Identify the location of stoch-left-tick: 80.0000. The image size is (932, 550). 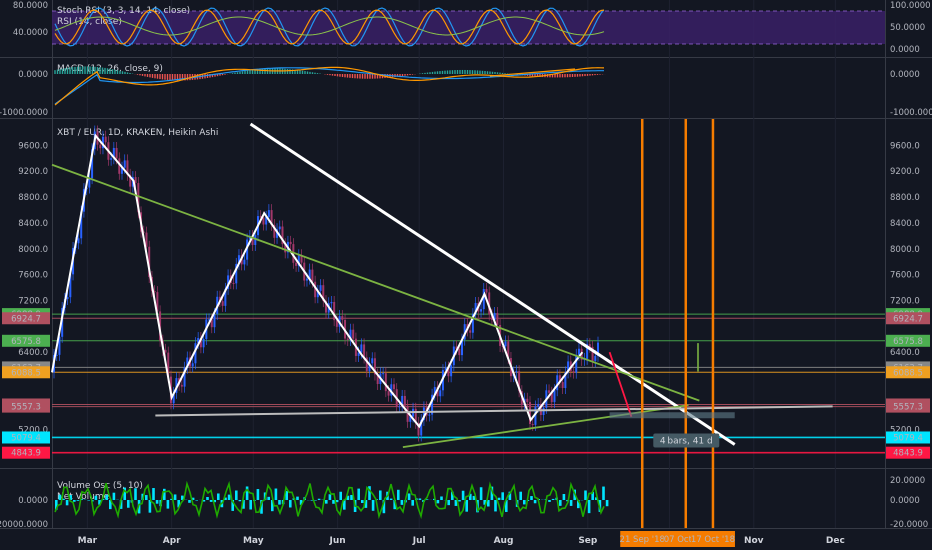
(30, 6).